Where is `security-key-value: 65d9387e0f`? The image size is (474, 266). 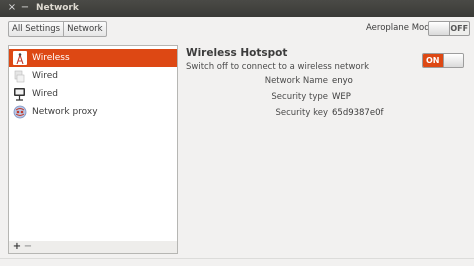
security-key-value: 65d9387e0f is located at coordinates (358, 113).